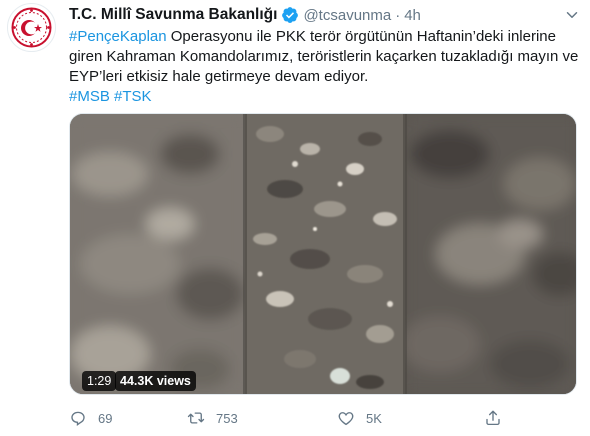 The image size is (590, 436). Describe the element at coordinates (155, 381) in the screenshot. I see `video-views: 44.3K views` at that location.